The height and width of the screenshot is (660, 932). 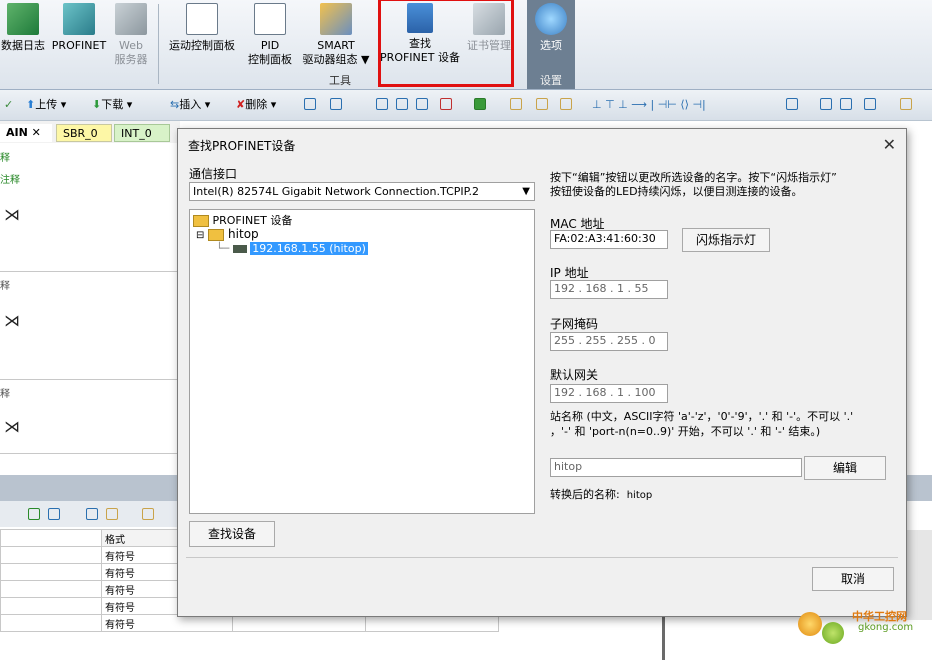 What do you see at coordinates (310, 104) in the screenshot?
I see `network-icon` at bounding box center [310, 104].